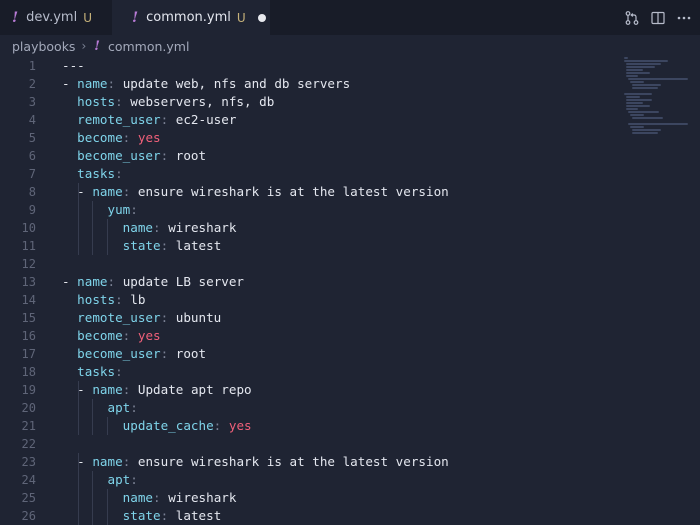  What do you see at coordinates (43, 46) in the screenshot?
I see `breadcrumb-folder: playbooks` at bounding box center [43, 46].